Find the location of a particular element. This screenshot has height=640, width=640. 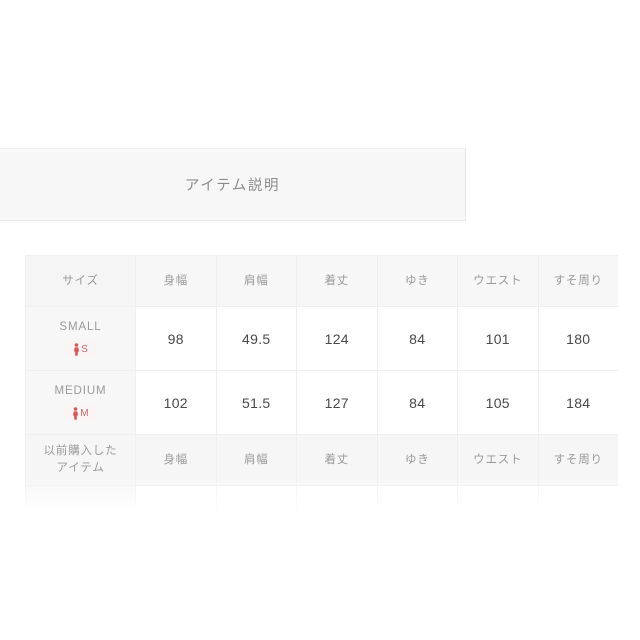

cell-hem-medium: 184 is located at coordinates (578, 402).